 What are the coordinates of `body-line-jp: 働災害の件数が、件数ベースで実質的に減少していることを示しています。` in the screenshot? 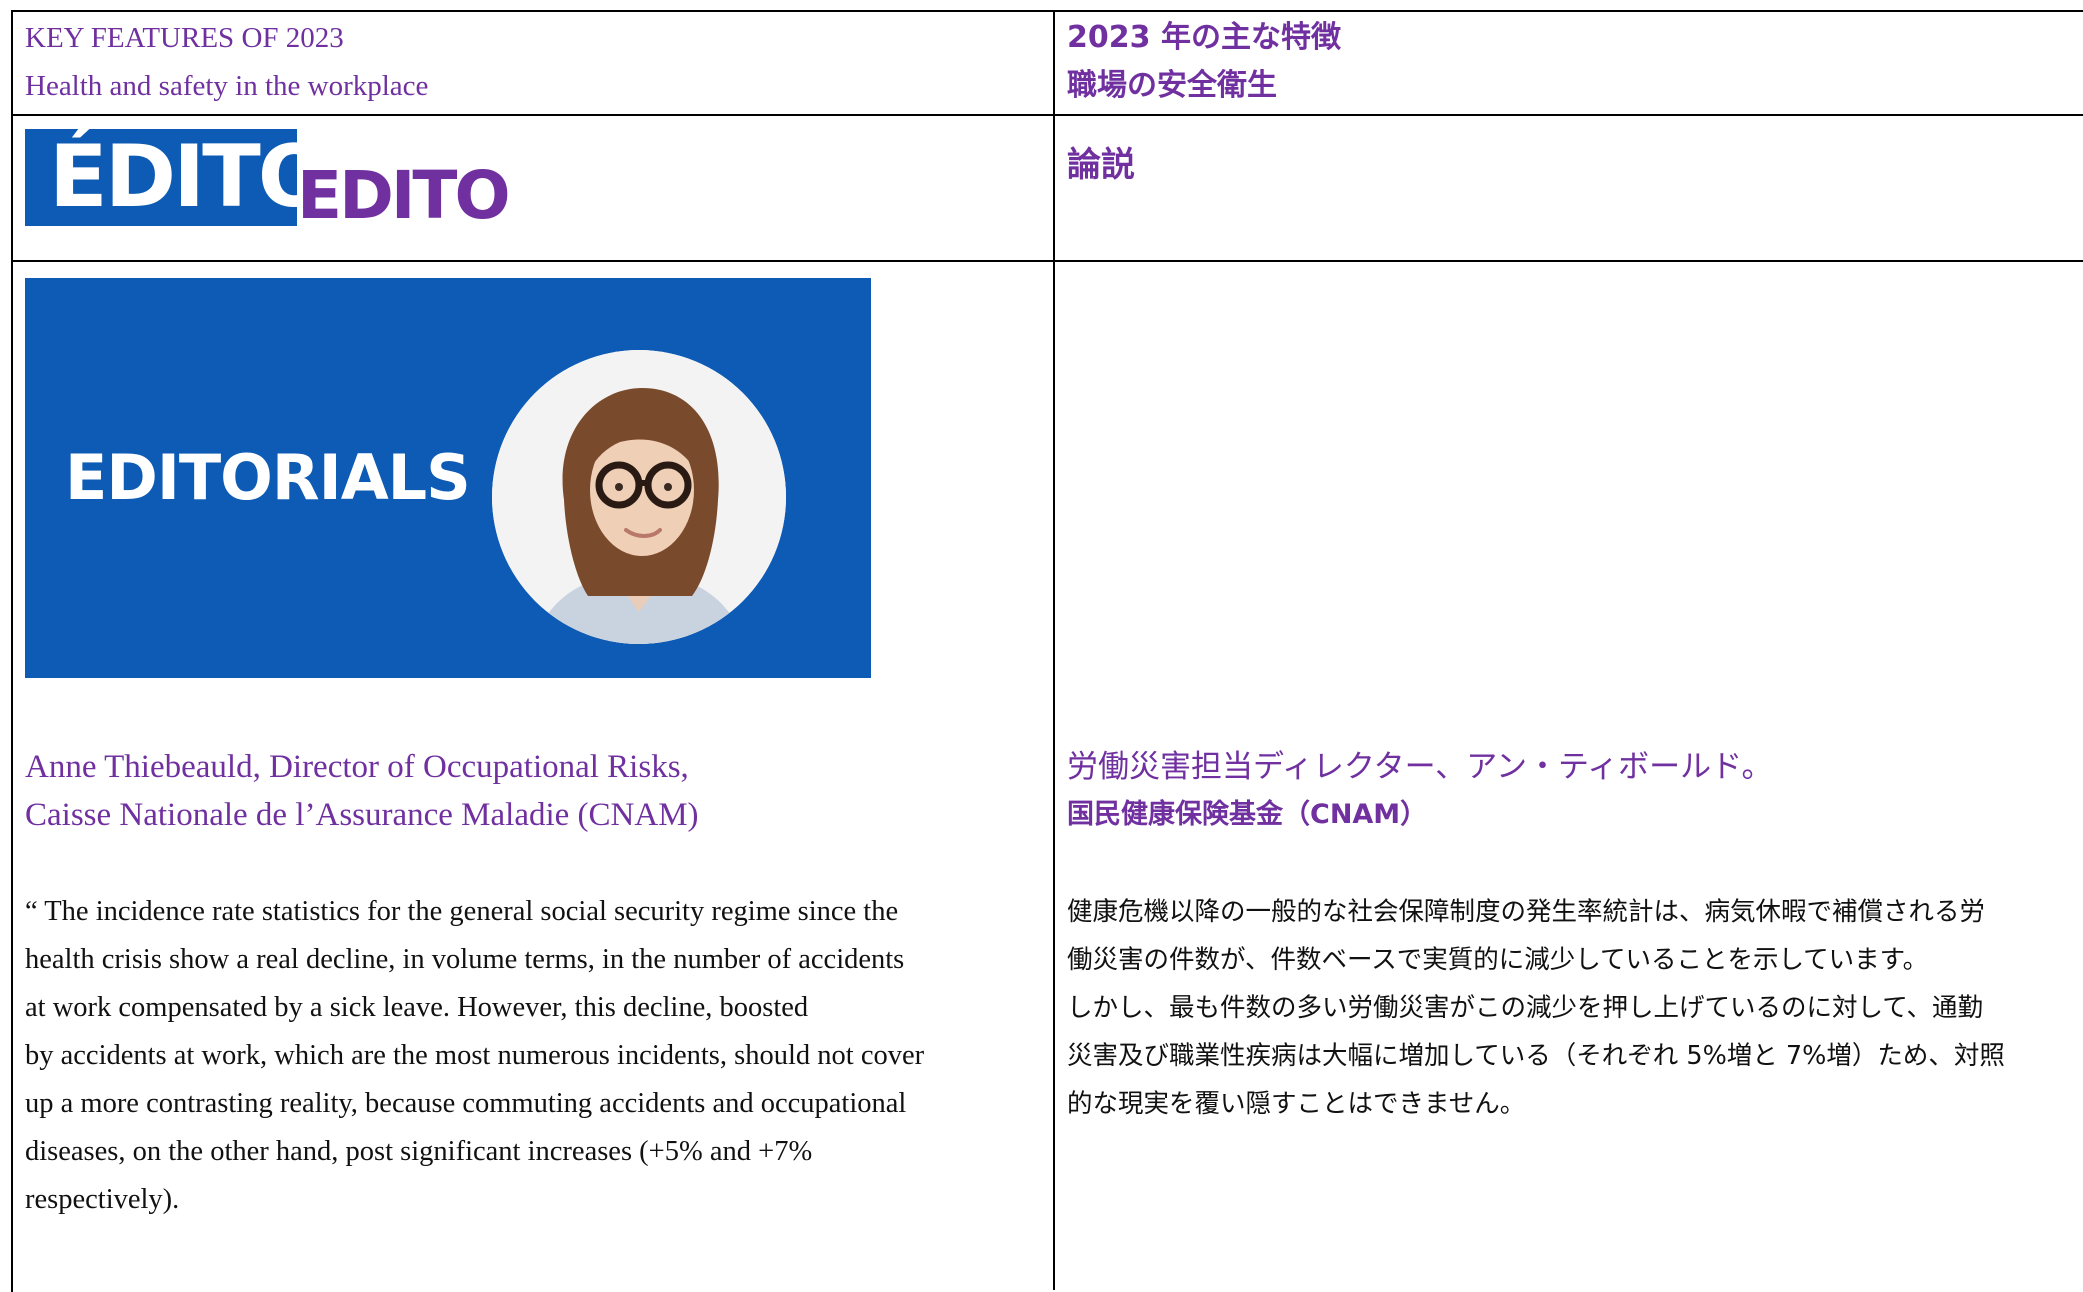 It's located at (1498, 960).